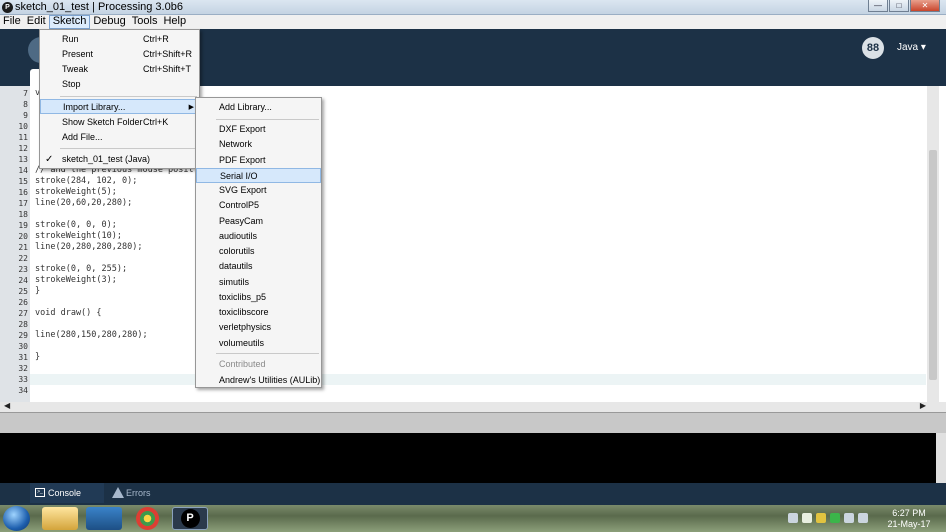  I want to click on errors-label: Errors, so click(138, 493).